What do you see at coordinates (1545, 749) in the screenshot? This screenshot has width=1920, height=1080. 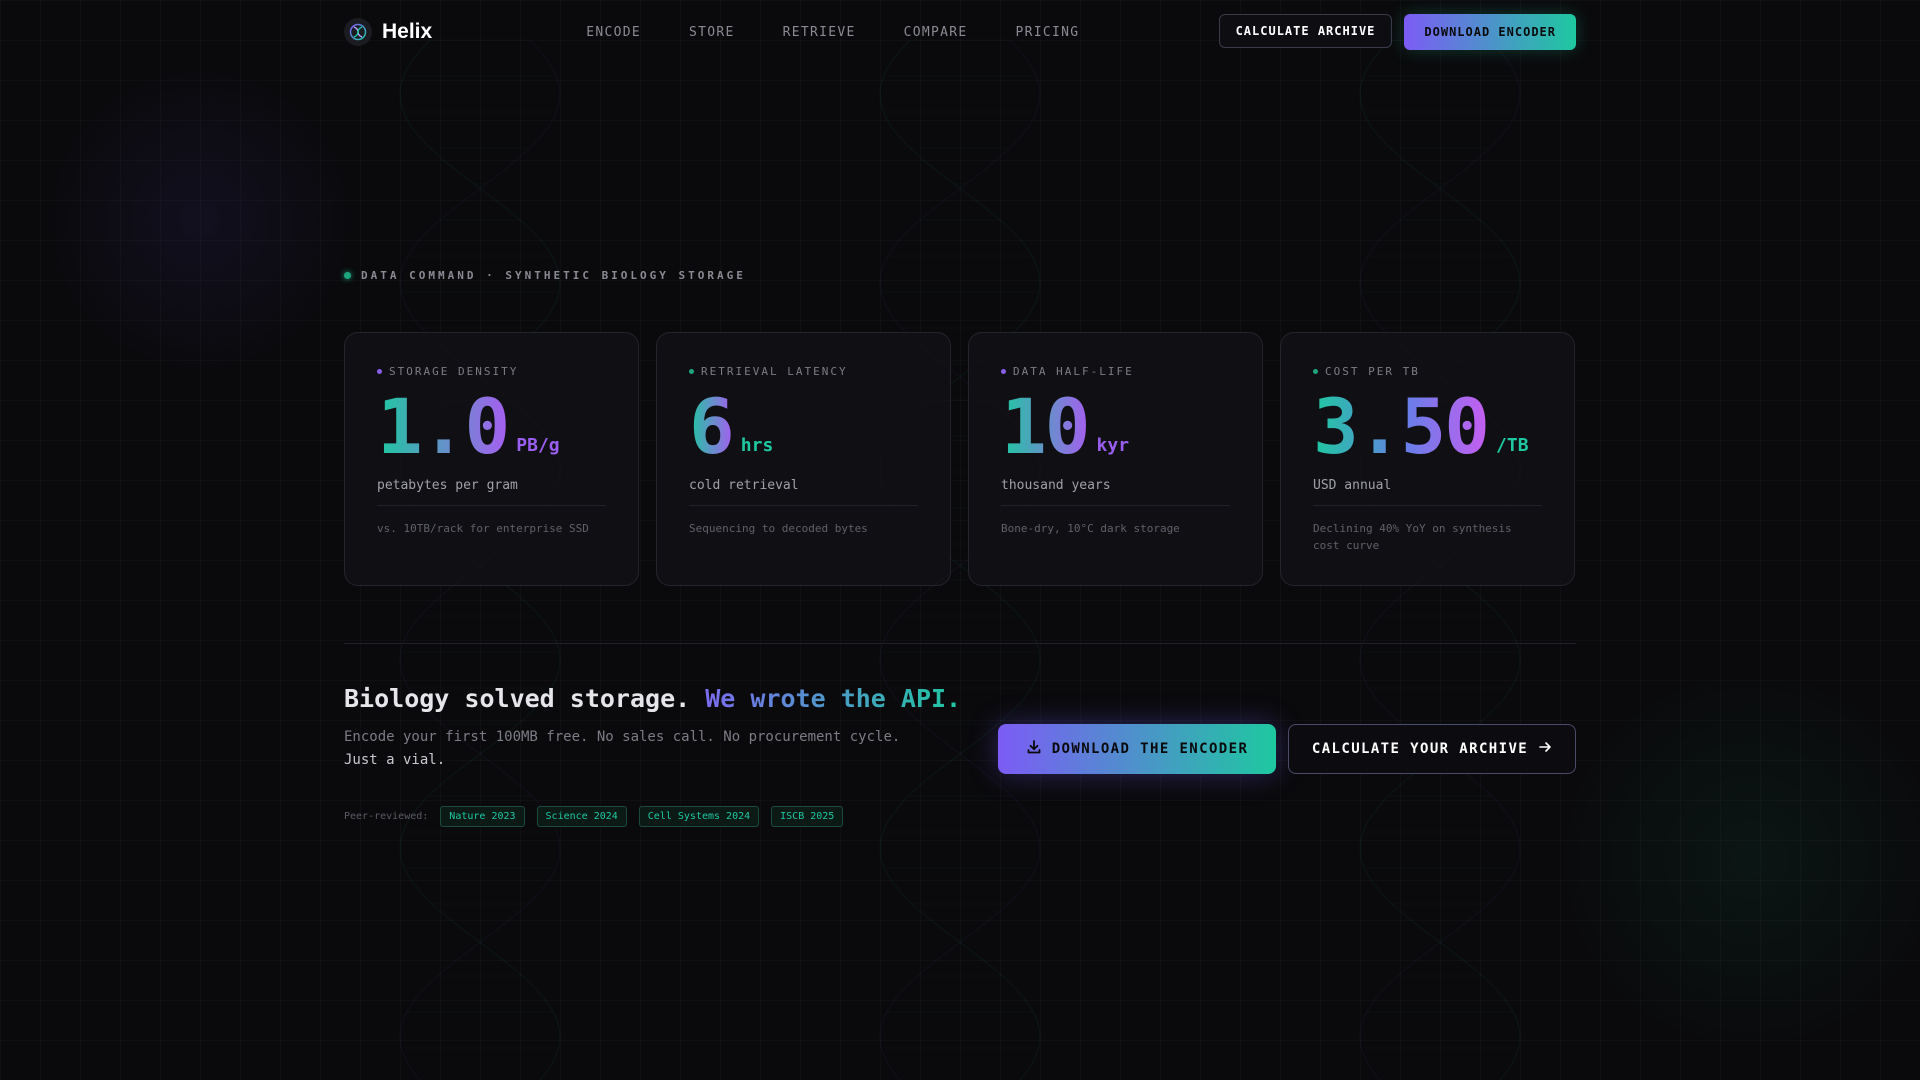 I see `arrow-right-icon` at bounding box center [1545, 749].